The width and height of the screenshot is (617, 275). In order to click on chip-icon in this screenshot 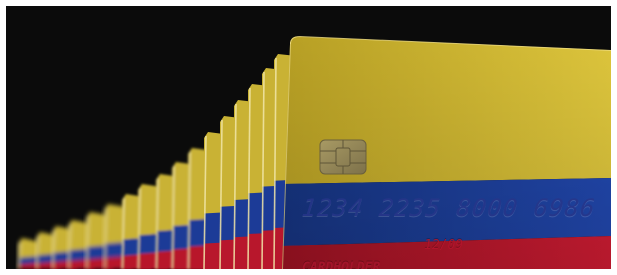, I will do `click(343, 157)`.